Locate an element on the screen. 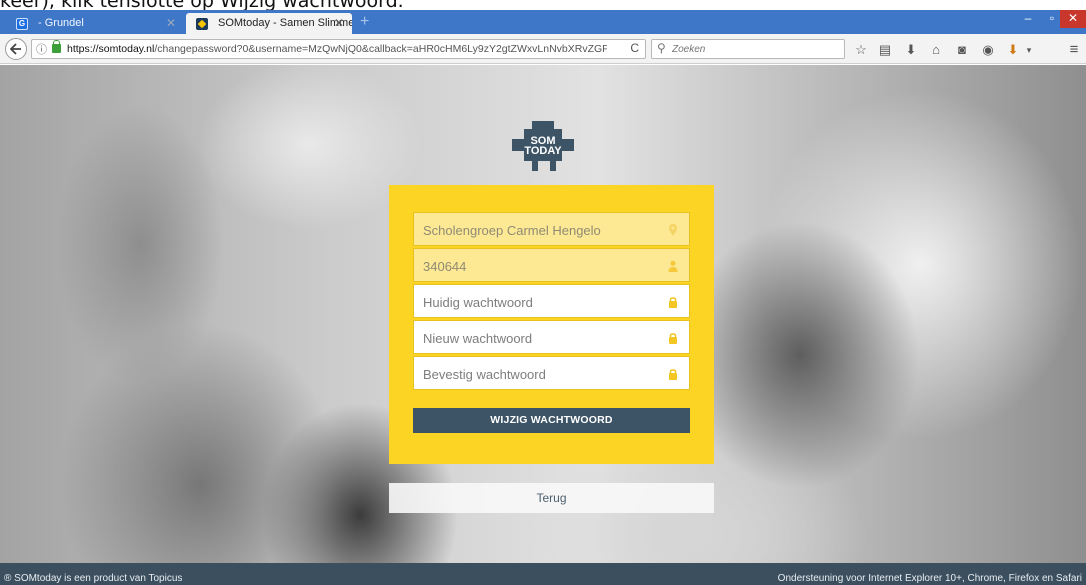 This screenshot has height=585, width=1086. pocket-icon: ◙ is located at coordinates (962, 50).